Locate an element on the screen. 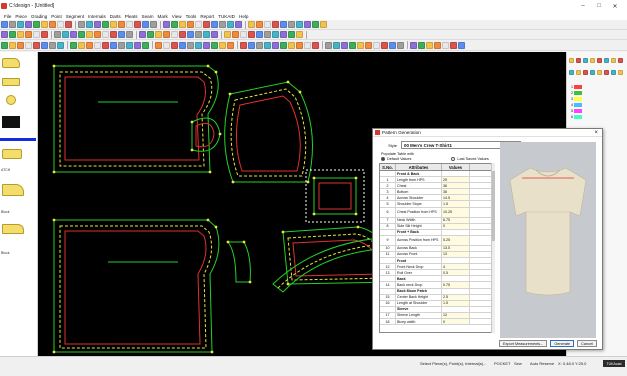 The width and height of the screenshot is (627, 376). minimize-icon: – is located at coordinates (583, 6).